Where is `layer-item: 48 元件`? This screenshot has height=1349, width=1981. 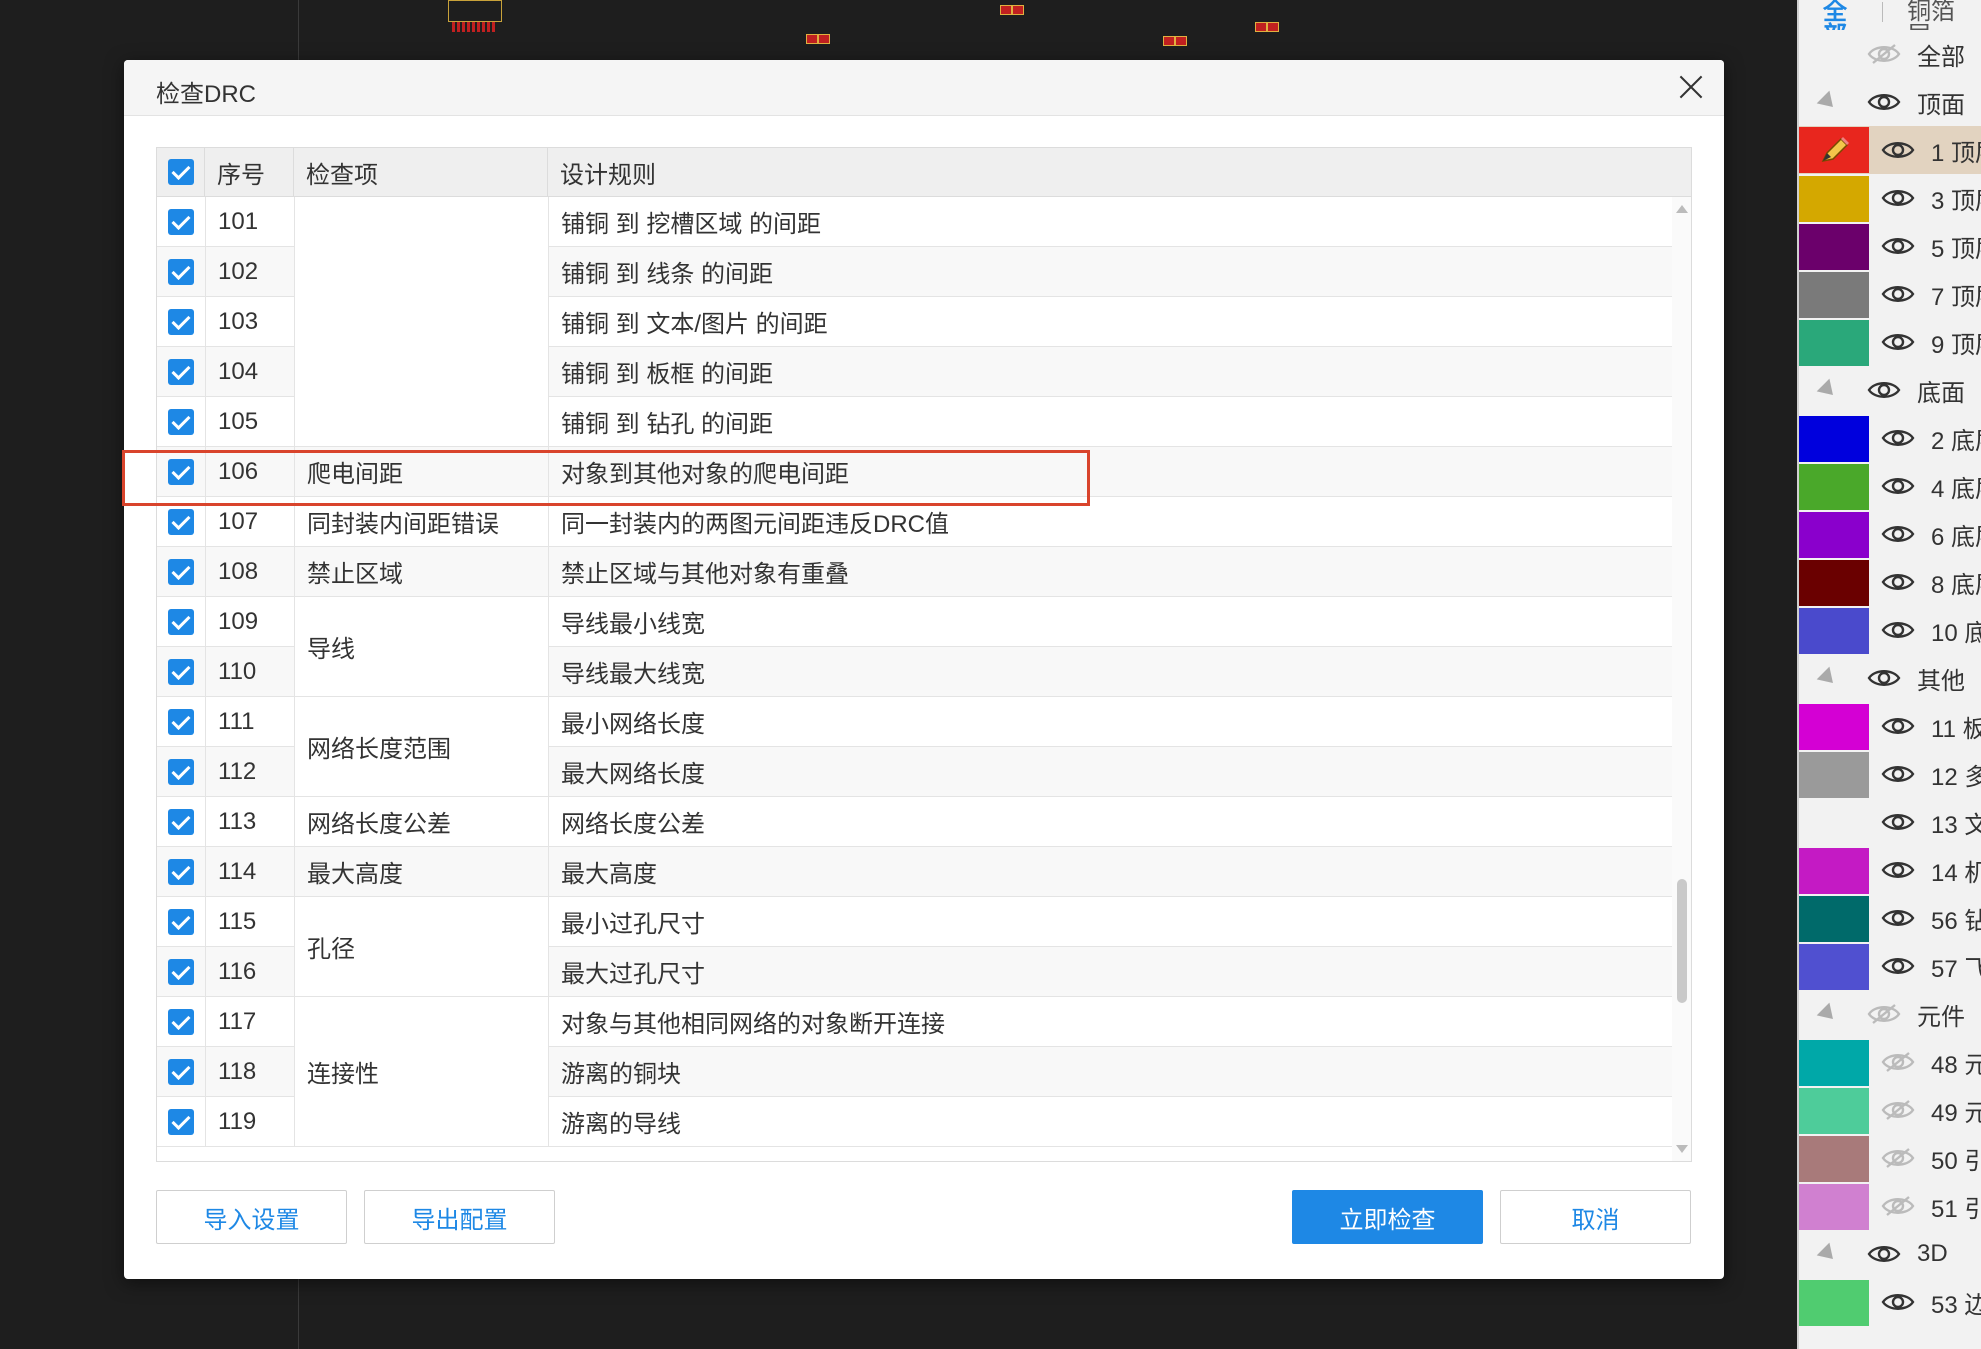
layer-item: 48 元件 is located at coordinates (1890, 1062).